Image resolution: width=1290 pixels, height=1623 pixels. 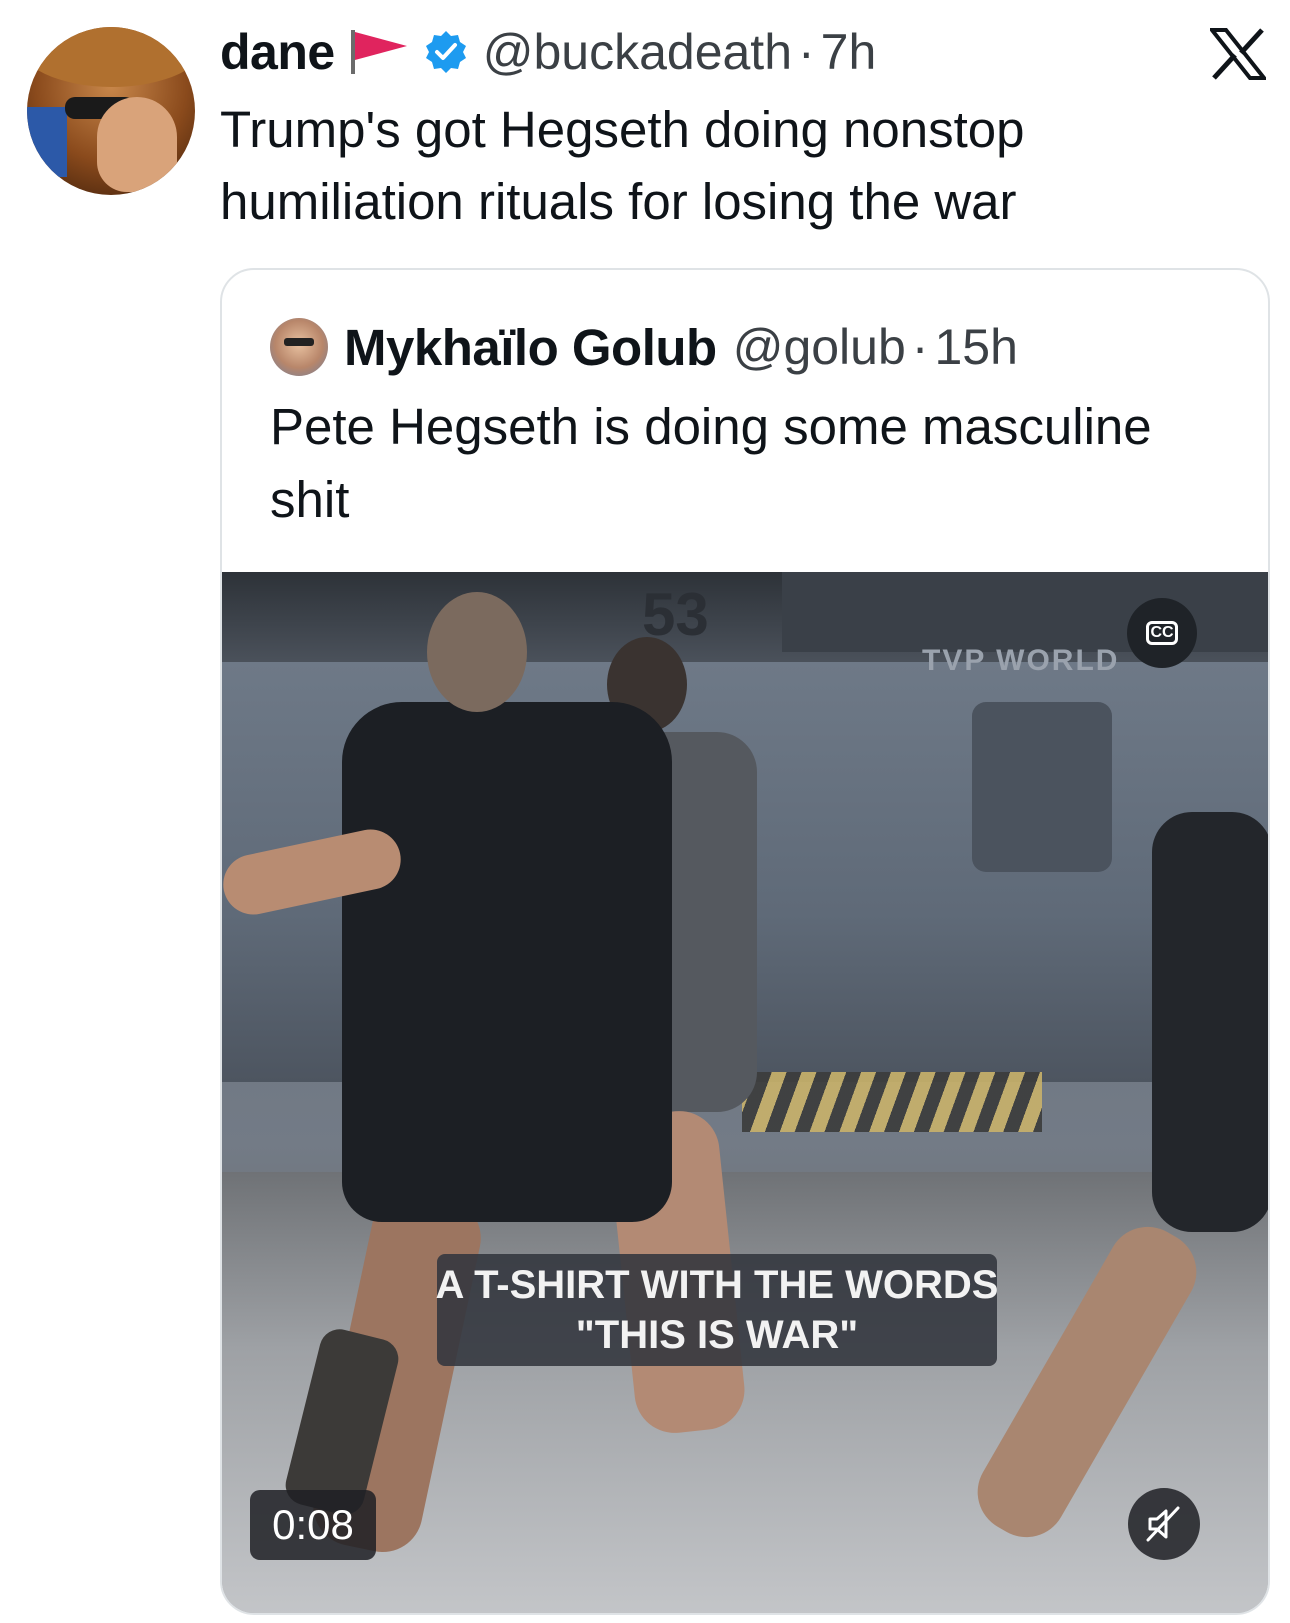 I want to click on muted-speaker-icon, so click(x=1163, y=1524).